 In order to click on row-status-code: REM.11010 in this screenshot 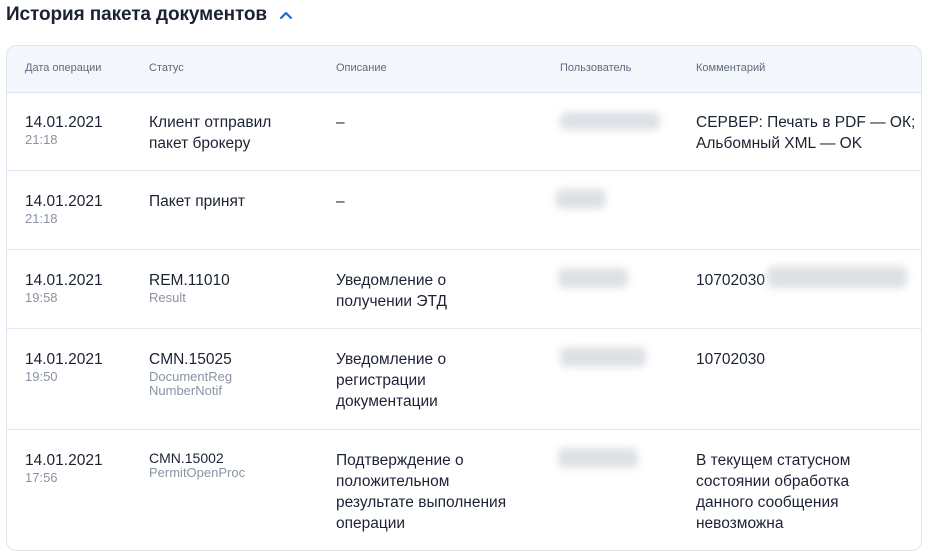, I will do `click(189, 280)`.